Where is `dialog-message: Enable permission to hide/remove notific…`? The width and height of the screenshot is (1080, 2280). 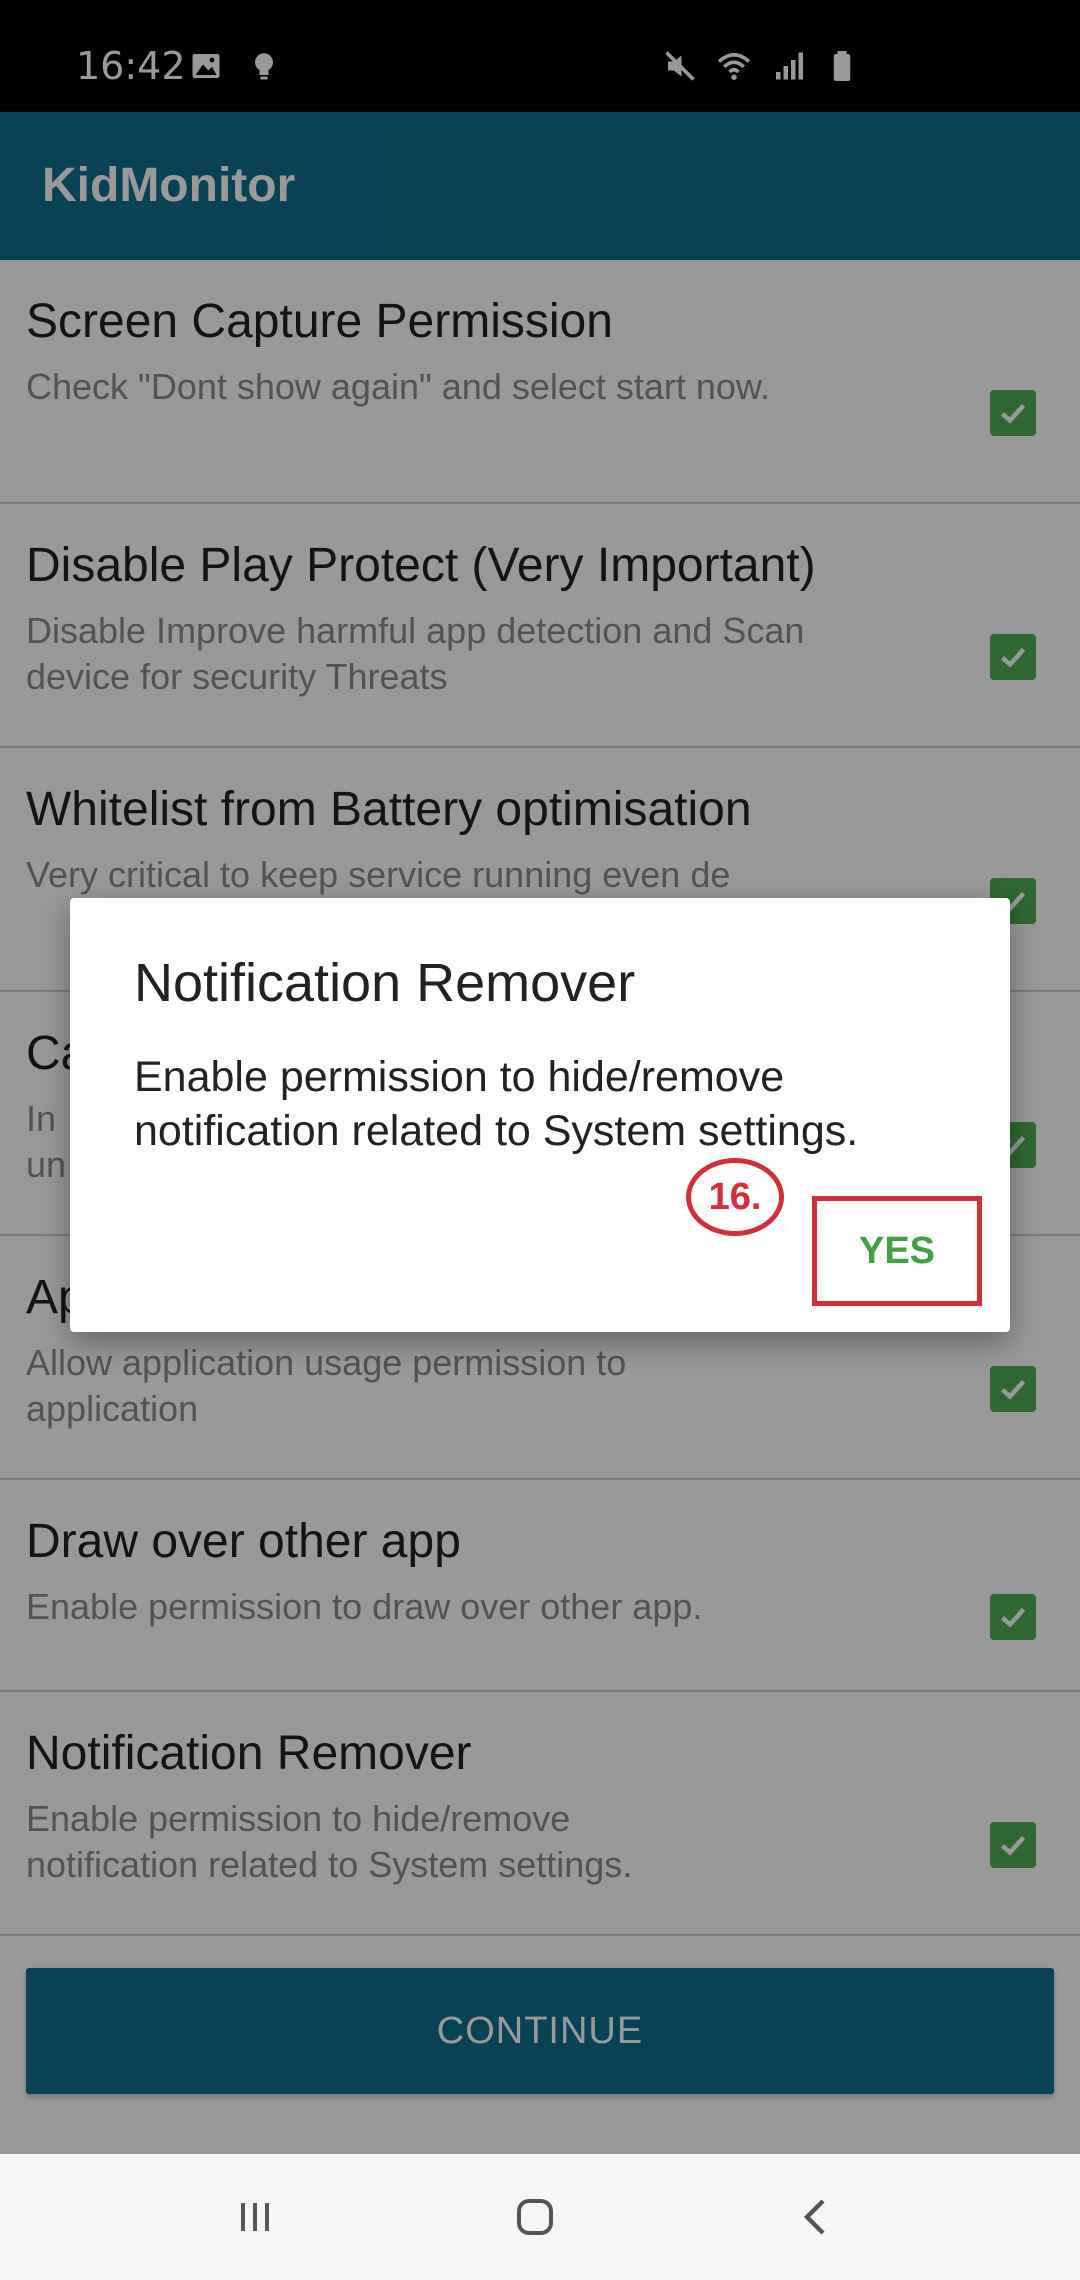 dialog-message: Enable permission to hide/remove notific… is located at coordinates (496, 1104).